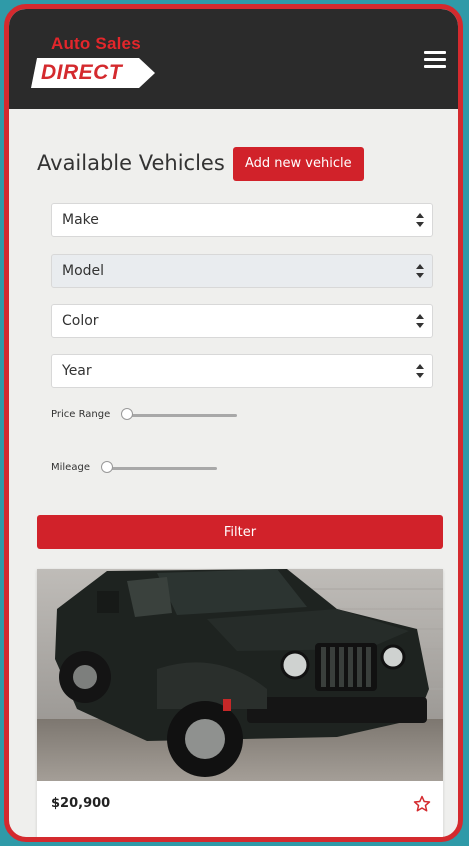 The height and width of the screenshot is (846, 469). What do you see at coordinates (70, 467) in the screenshot?
I see `mileage-label: Mileage` at bounding box center [70, 467].